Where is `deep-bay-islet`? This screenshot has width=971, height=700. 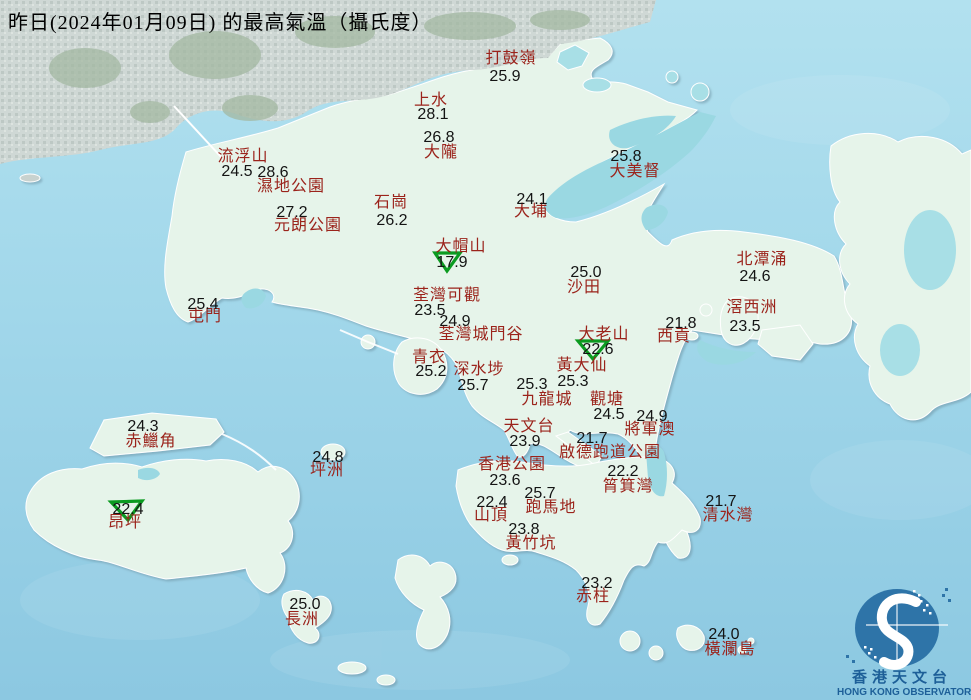
deep-bay-islet is located at coordinates (30, 178).